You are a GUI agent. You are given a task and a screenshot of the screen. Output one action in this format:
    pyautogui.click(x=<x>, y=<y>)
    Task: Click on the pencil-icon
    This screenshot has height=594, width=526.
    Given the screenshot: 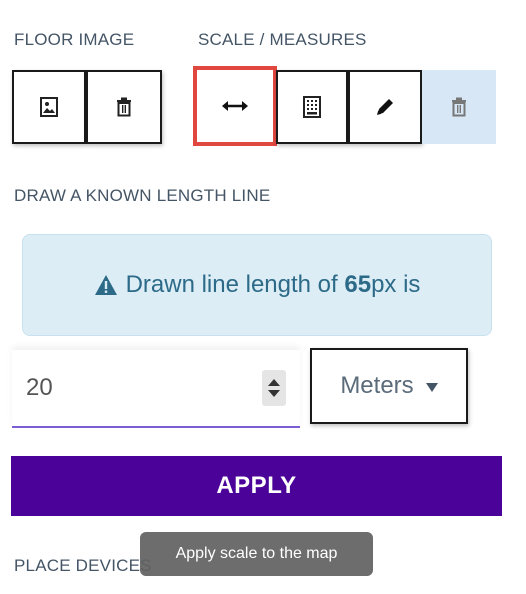 What is the action you would take?
    pyautogui.click(x=385, y=107)
    